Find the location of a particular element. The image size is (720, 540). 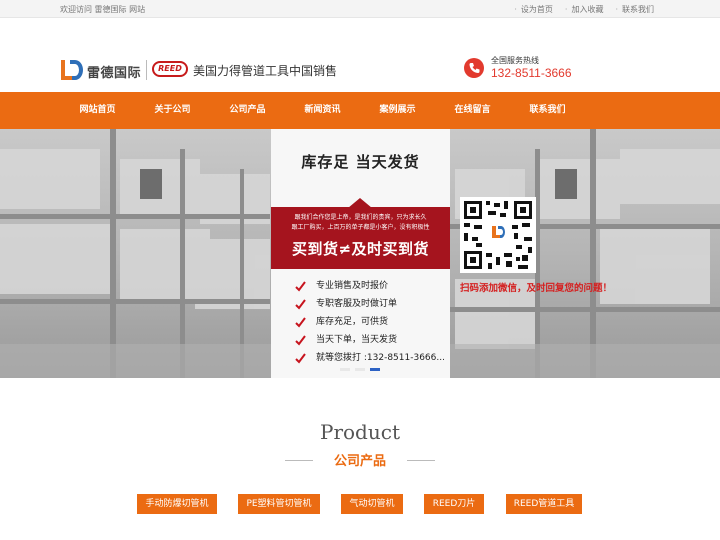

category-reed-pipe-tools: REED管道工具 is located at coordinates (544, 504).